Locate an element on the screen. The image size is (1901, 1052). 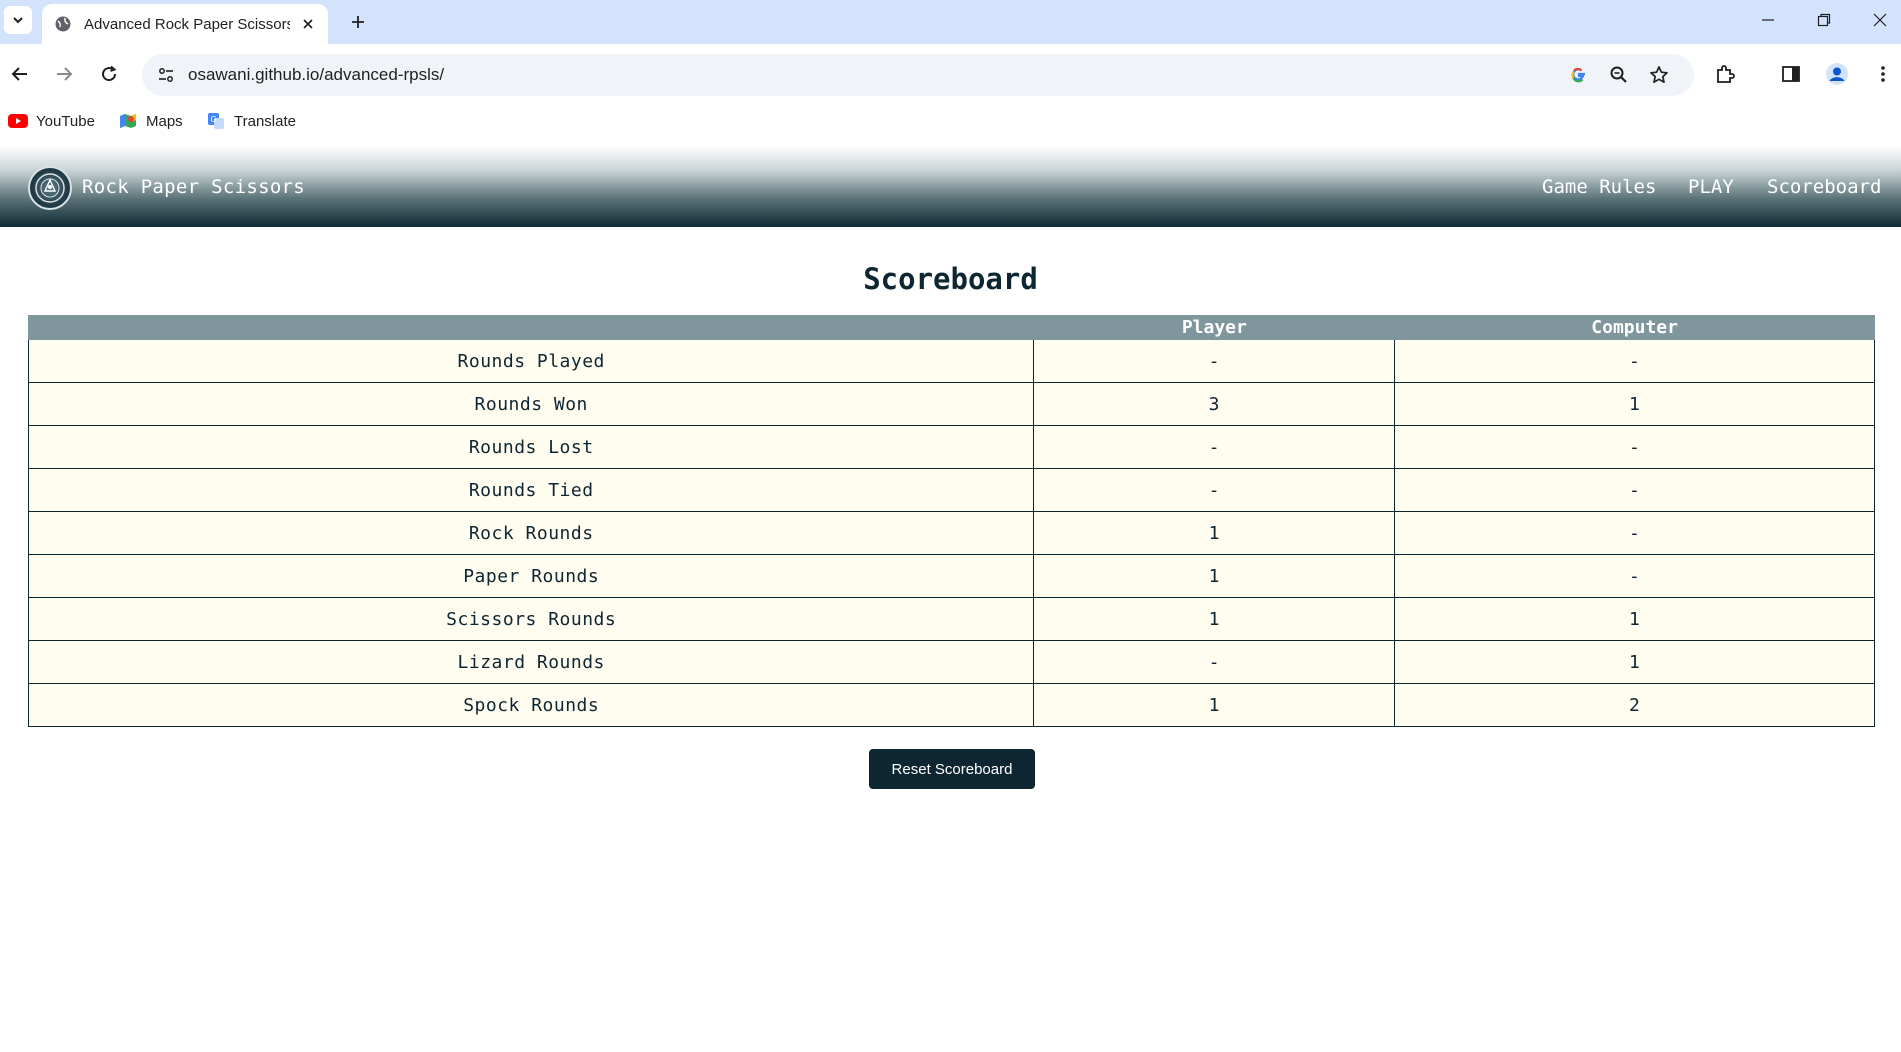
nav-scoreboard: Scoreboard is located at coordinates (1824, 187).